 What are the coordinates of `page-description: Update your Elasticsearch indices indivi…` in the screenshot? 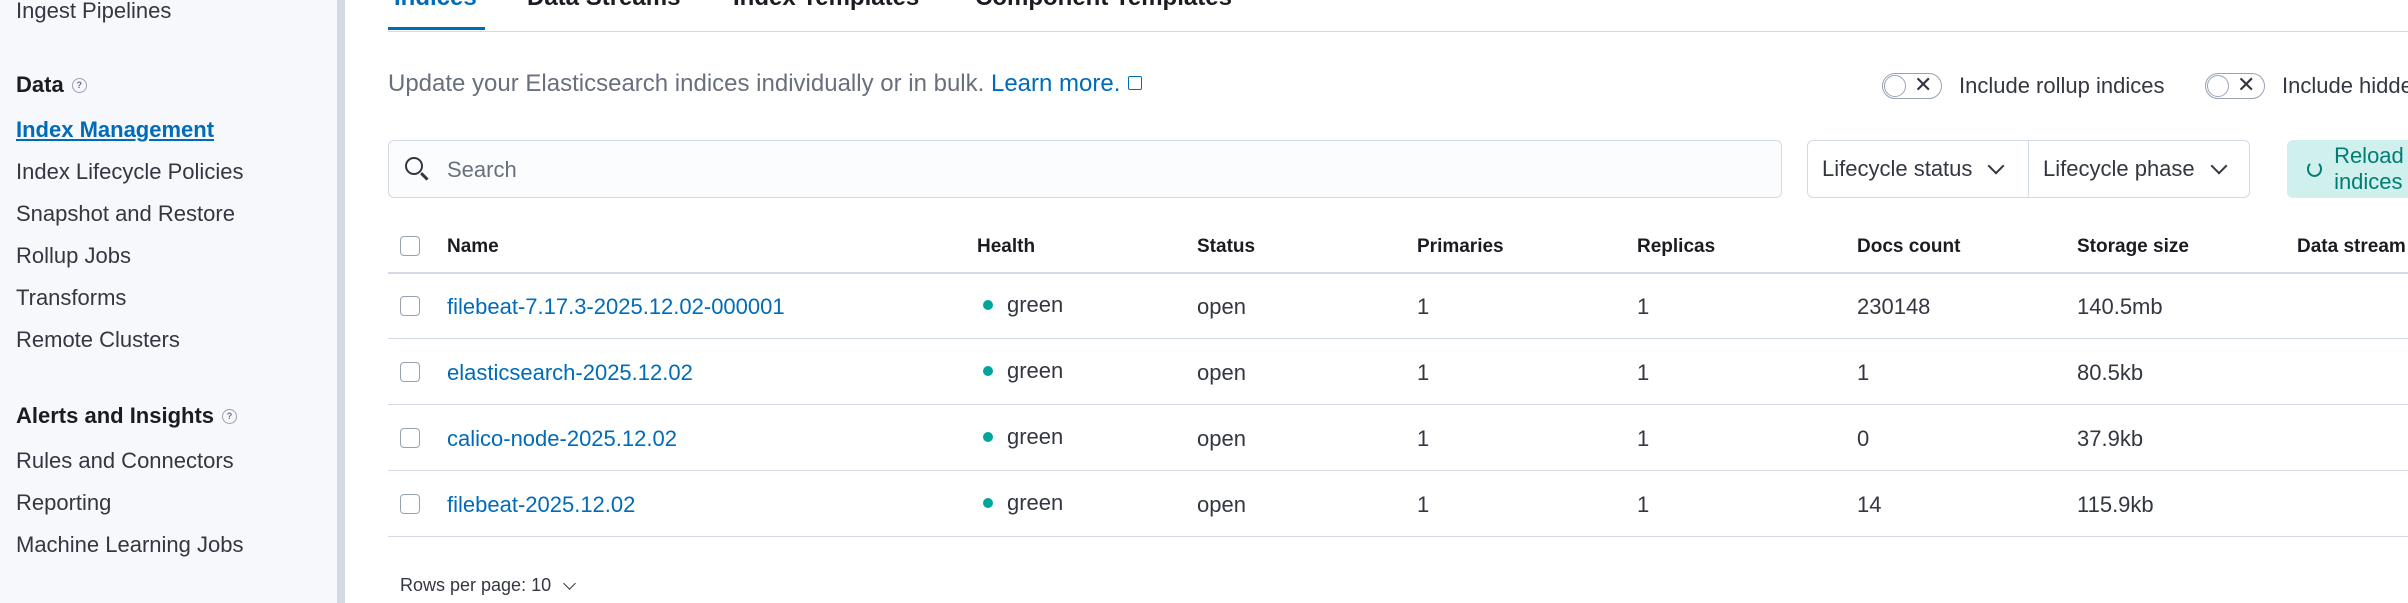 It's located at (765, 84).